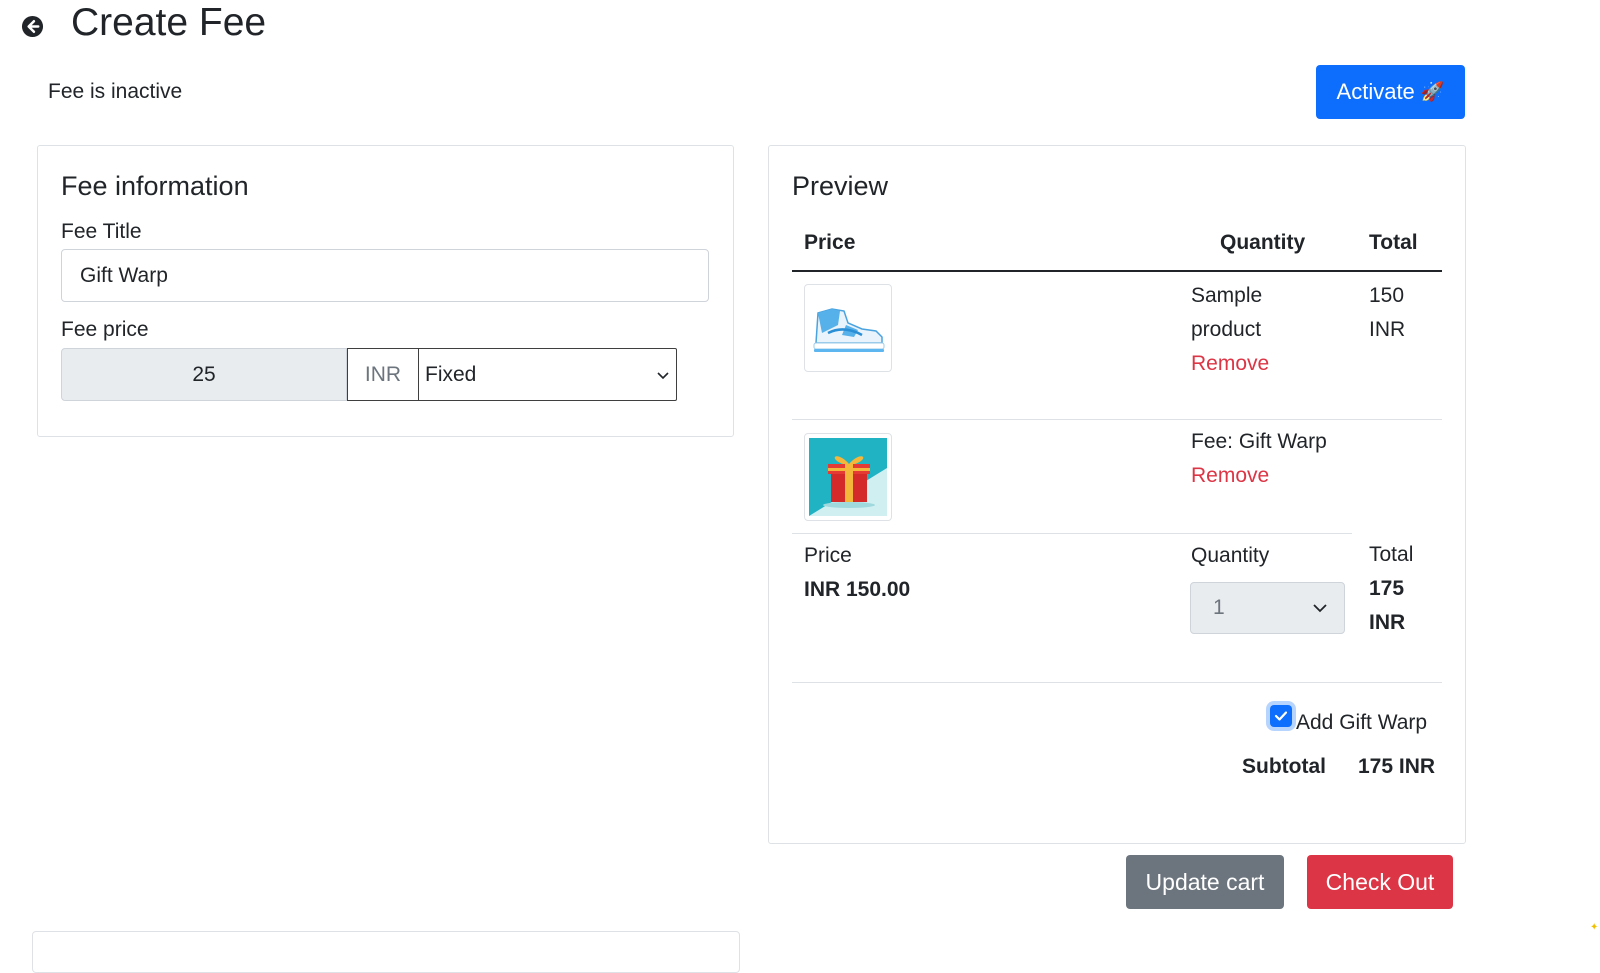 The image size is (1600, 973). I want to click on summary-quantity-label: Quantity, so click(1230, 555).